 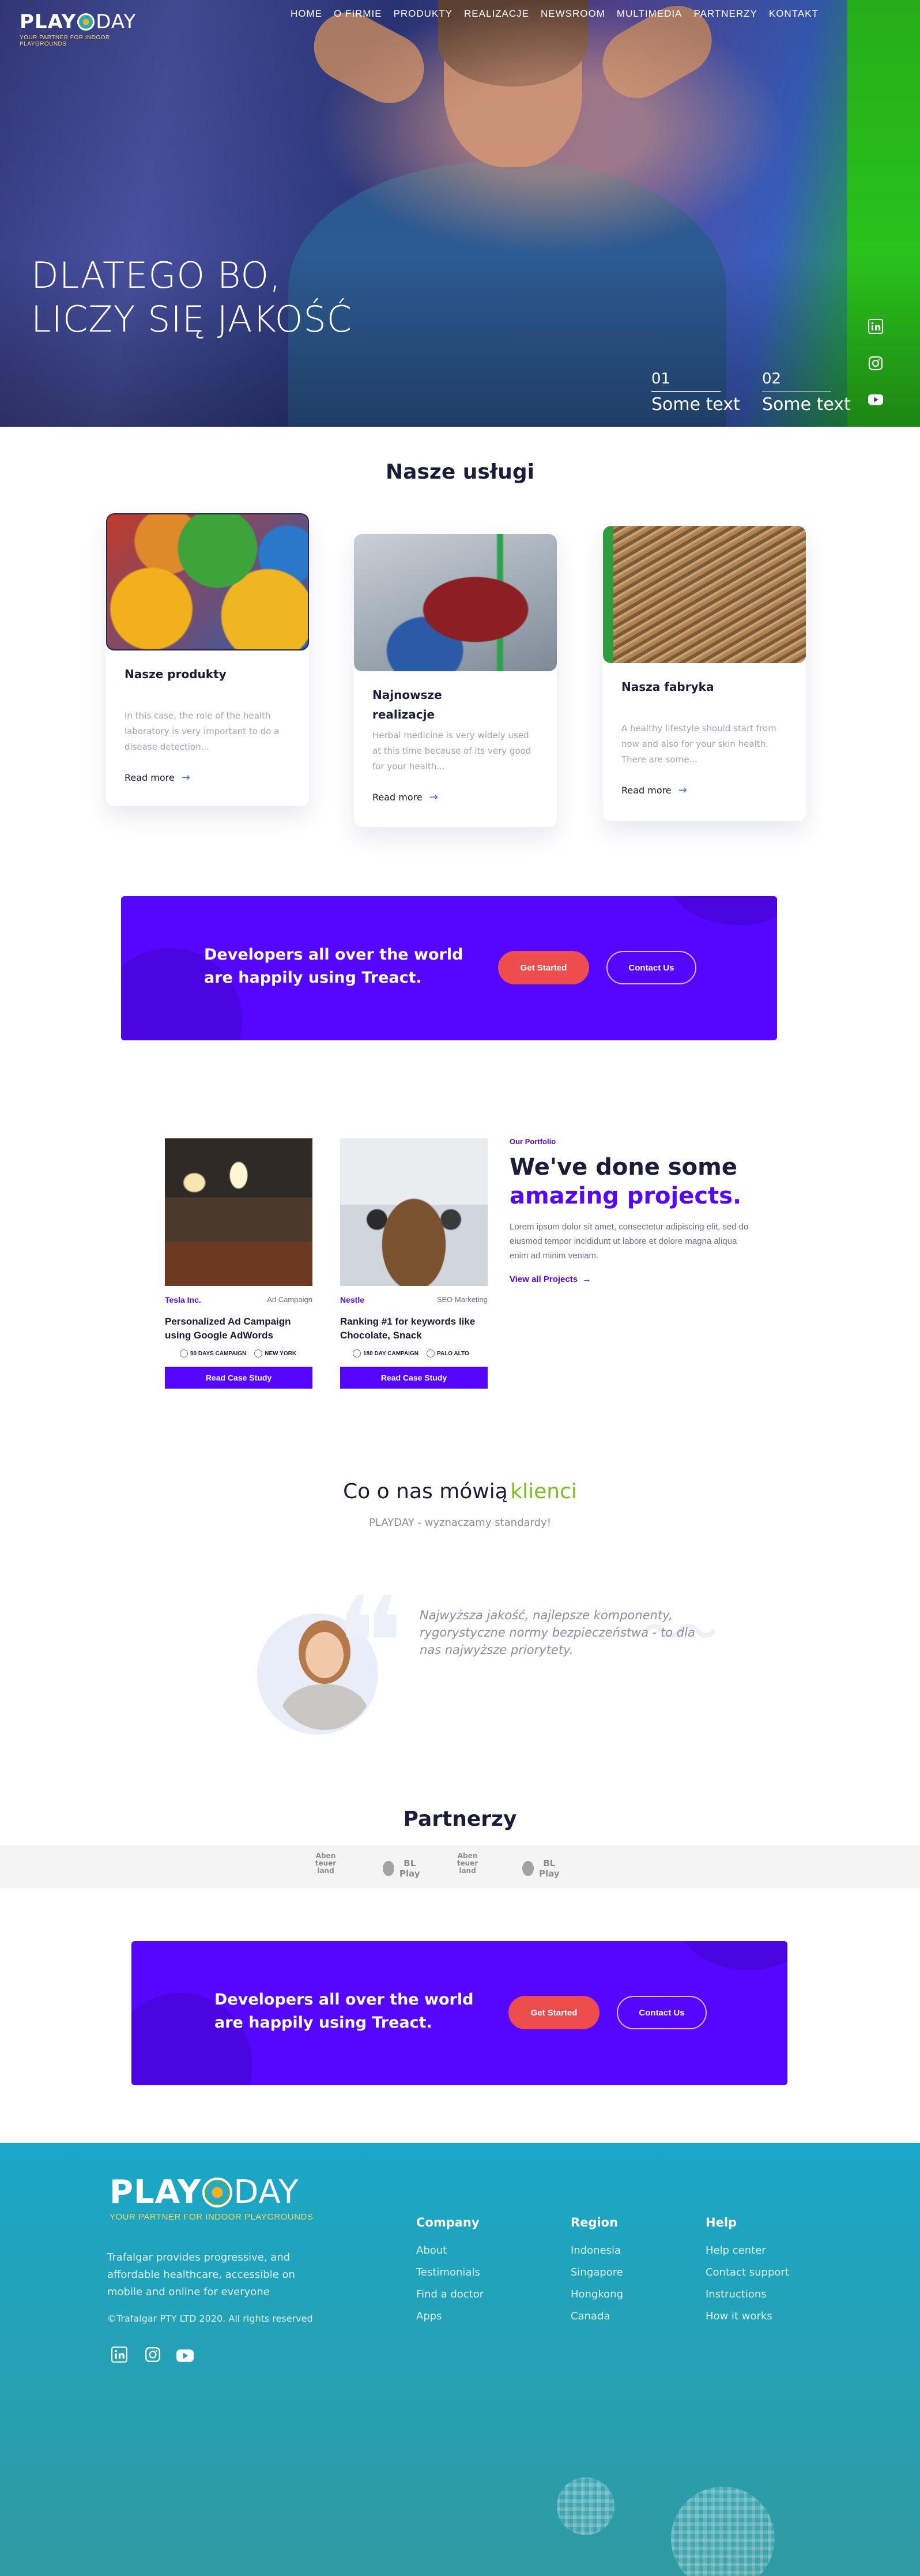 I want to click on hero-title: DLATEGO BO, LICZY SIĘ JAKOŚĆ, so click(x=191, y=297).